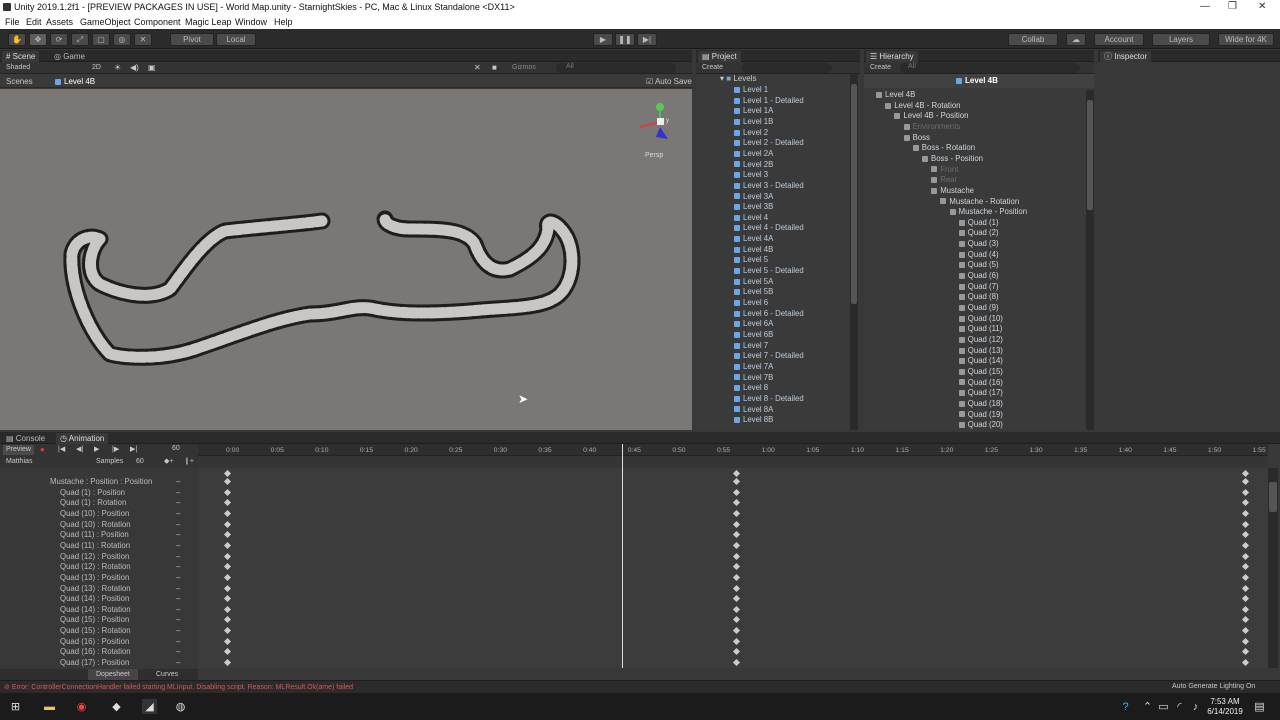 This screenshot has height=720, width=1280. Describe the element at coordinates (980, 340) in the screenshot. I see `hierarchy-item: Quad (12)` at that location.